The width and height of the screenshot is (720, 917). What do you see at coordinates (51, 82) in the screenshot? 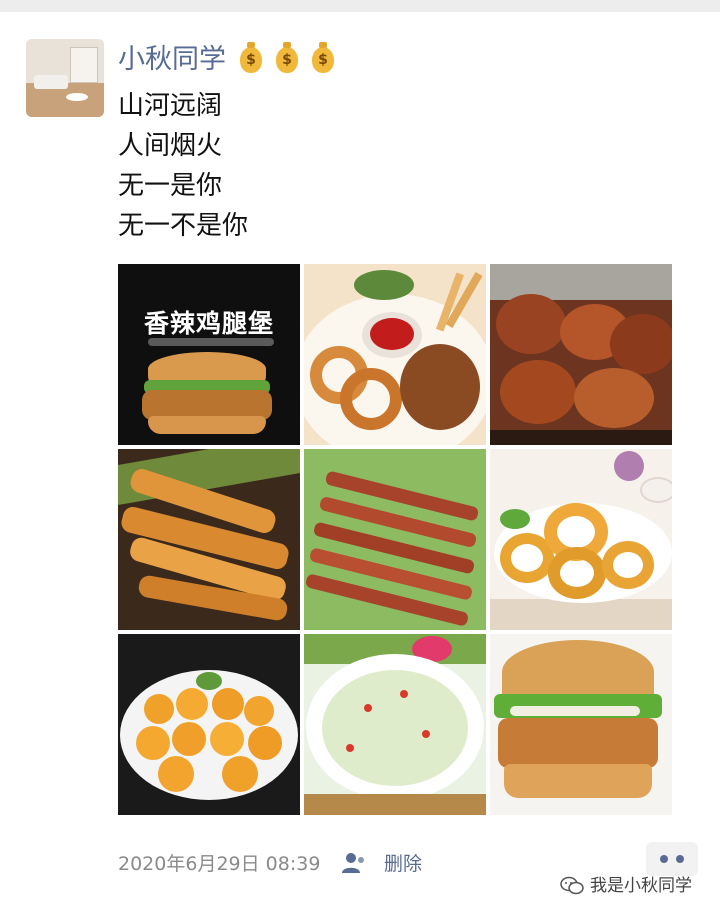
I see `avatar-sofa` at bounding box center [51, 82].